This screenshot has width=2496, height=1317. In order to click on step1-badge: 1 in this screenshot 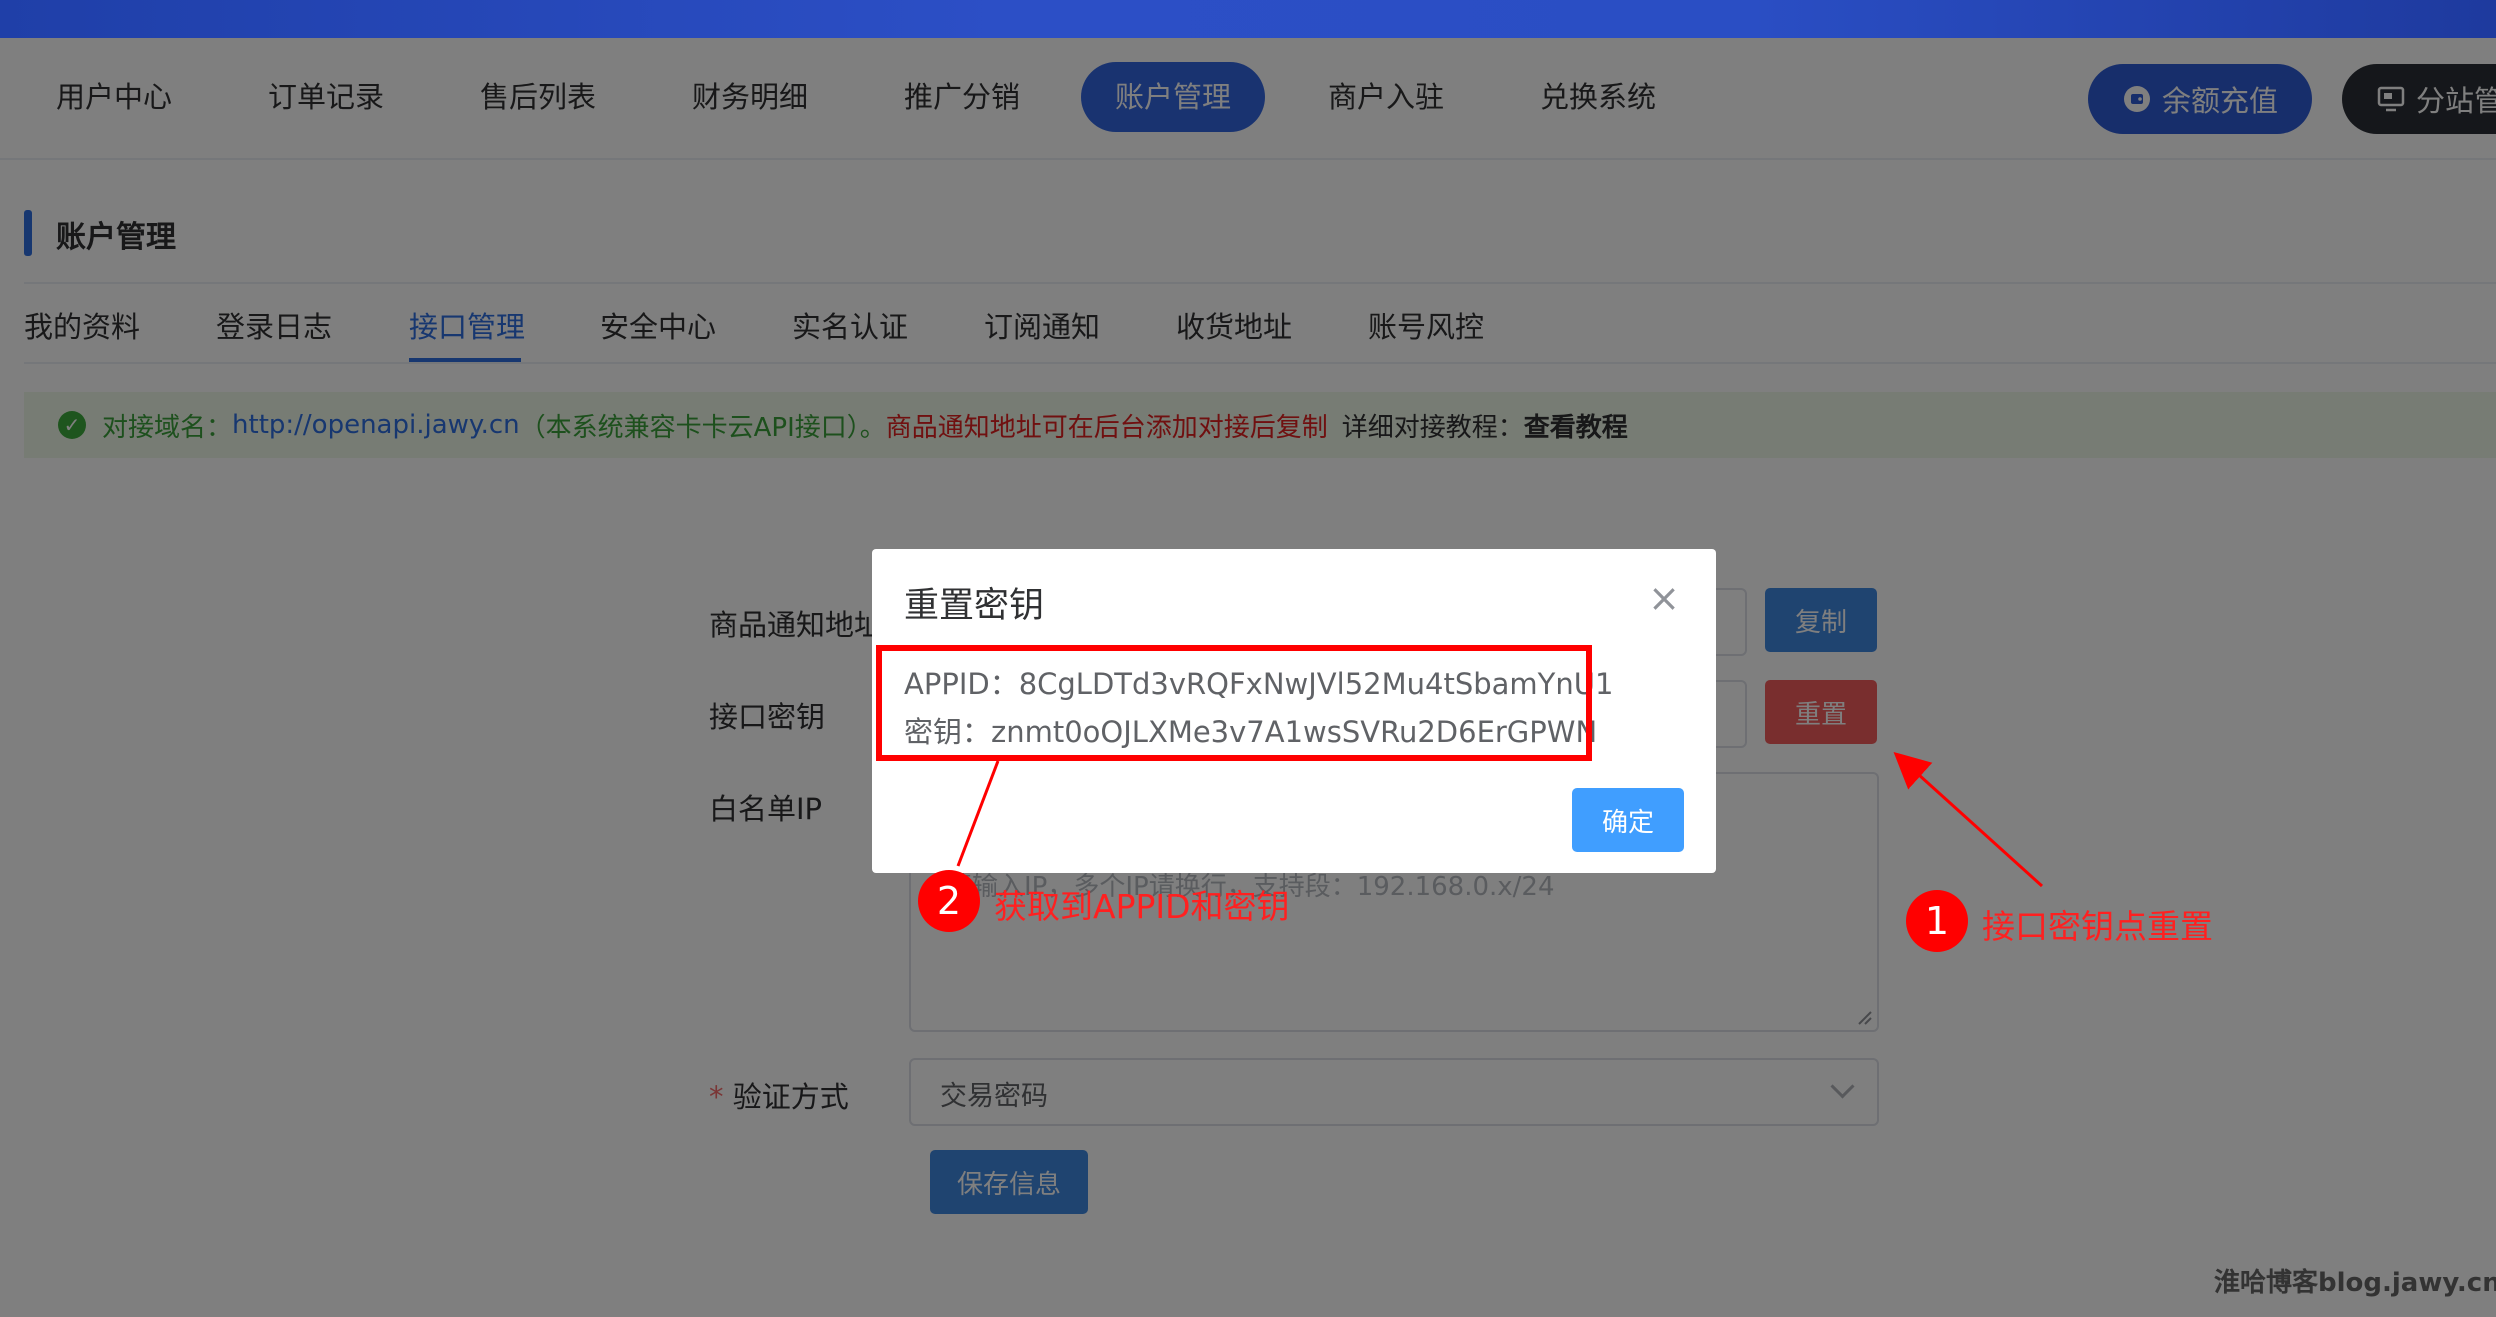, I will do `click(1937, 921)`.